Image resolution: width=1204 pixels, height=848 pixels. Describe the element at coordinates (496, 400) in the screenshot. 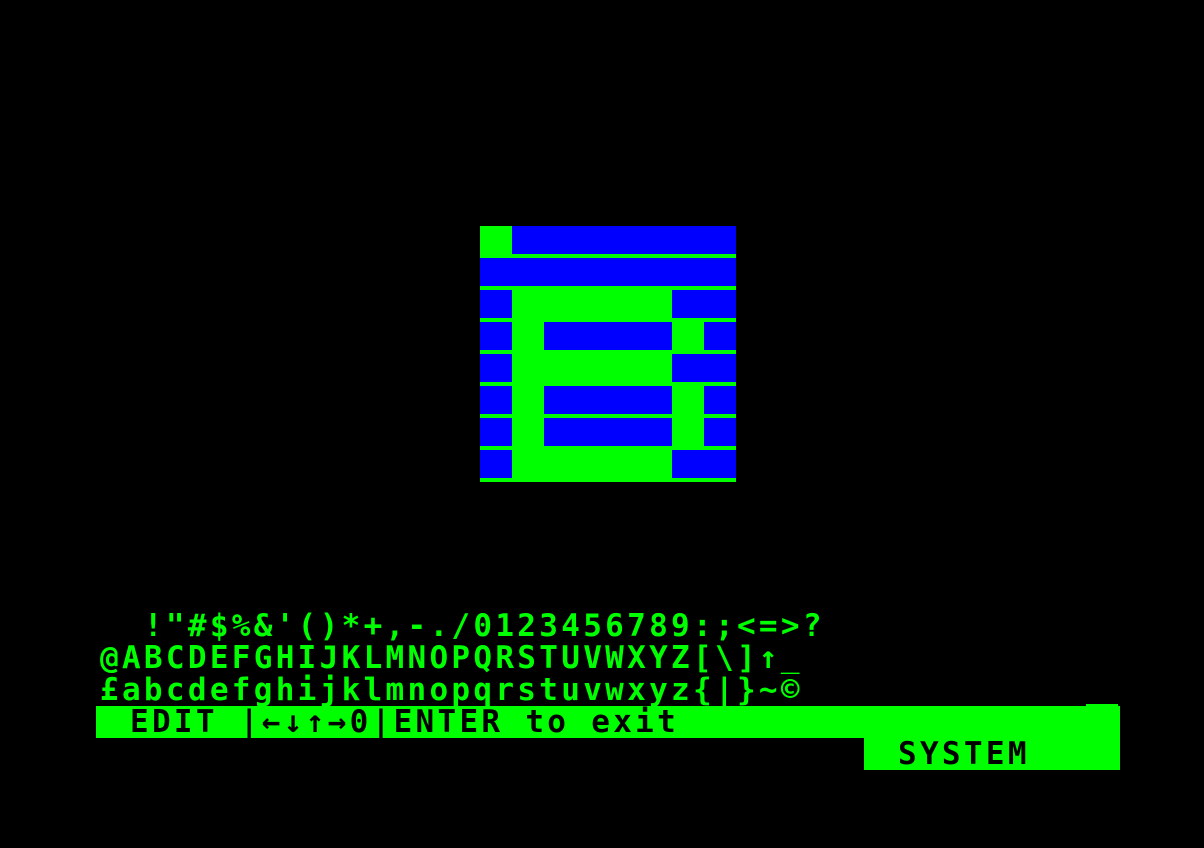

I see `pixel-cell-r5-c0` at that location.